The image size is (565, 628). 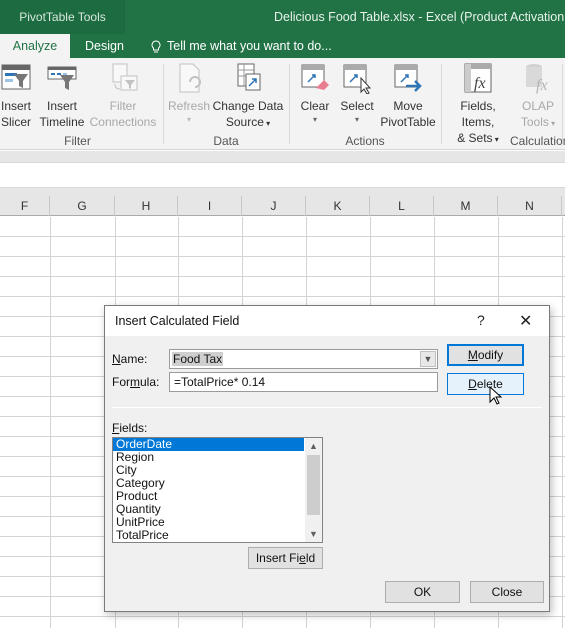 What do you see at coordinates (282, 156) in the screenshot?
I see `ribbon-gap` at bounding box center [282, 156].